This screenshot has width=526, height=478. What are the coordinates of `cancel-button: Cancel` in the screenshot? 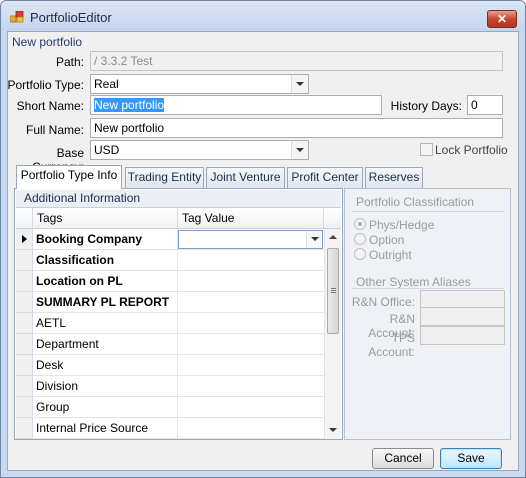 It's located at (403, 458).